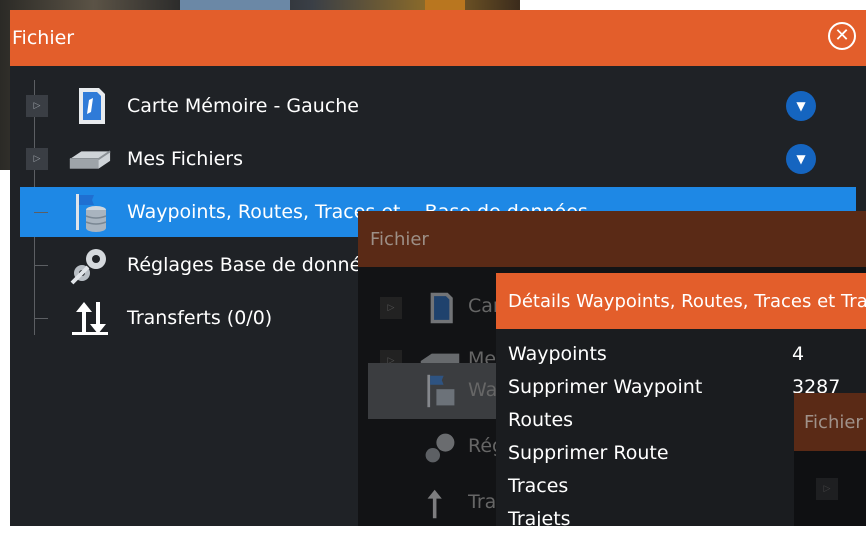 The width and height of the screenshot is (866, 541). Describe the element at coordinates (438, 38) in the screenshot. I see `dialog-titlebar: Fichier ✕` at that location.